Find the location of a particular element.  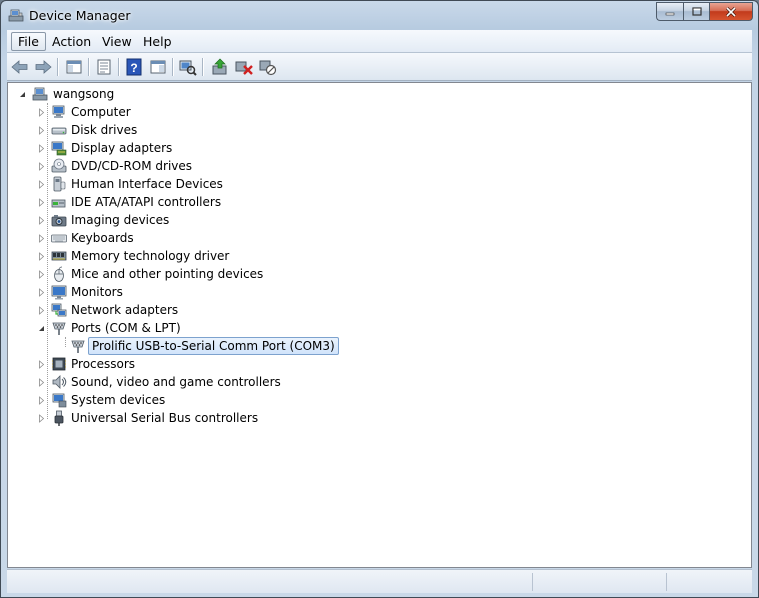

status-bar is located at coordinates (379, 581).